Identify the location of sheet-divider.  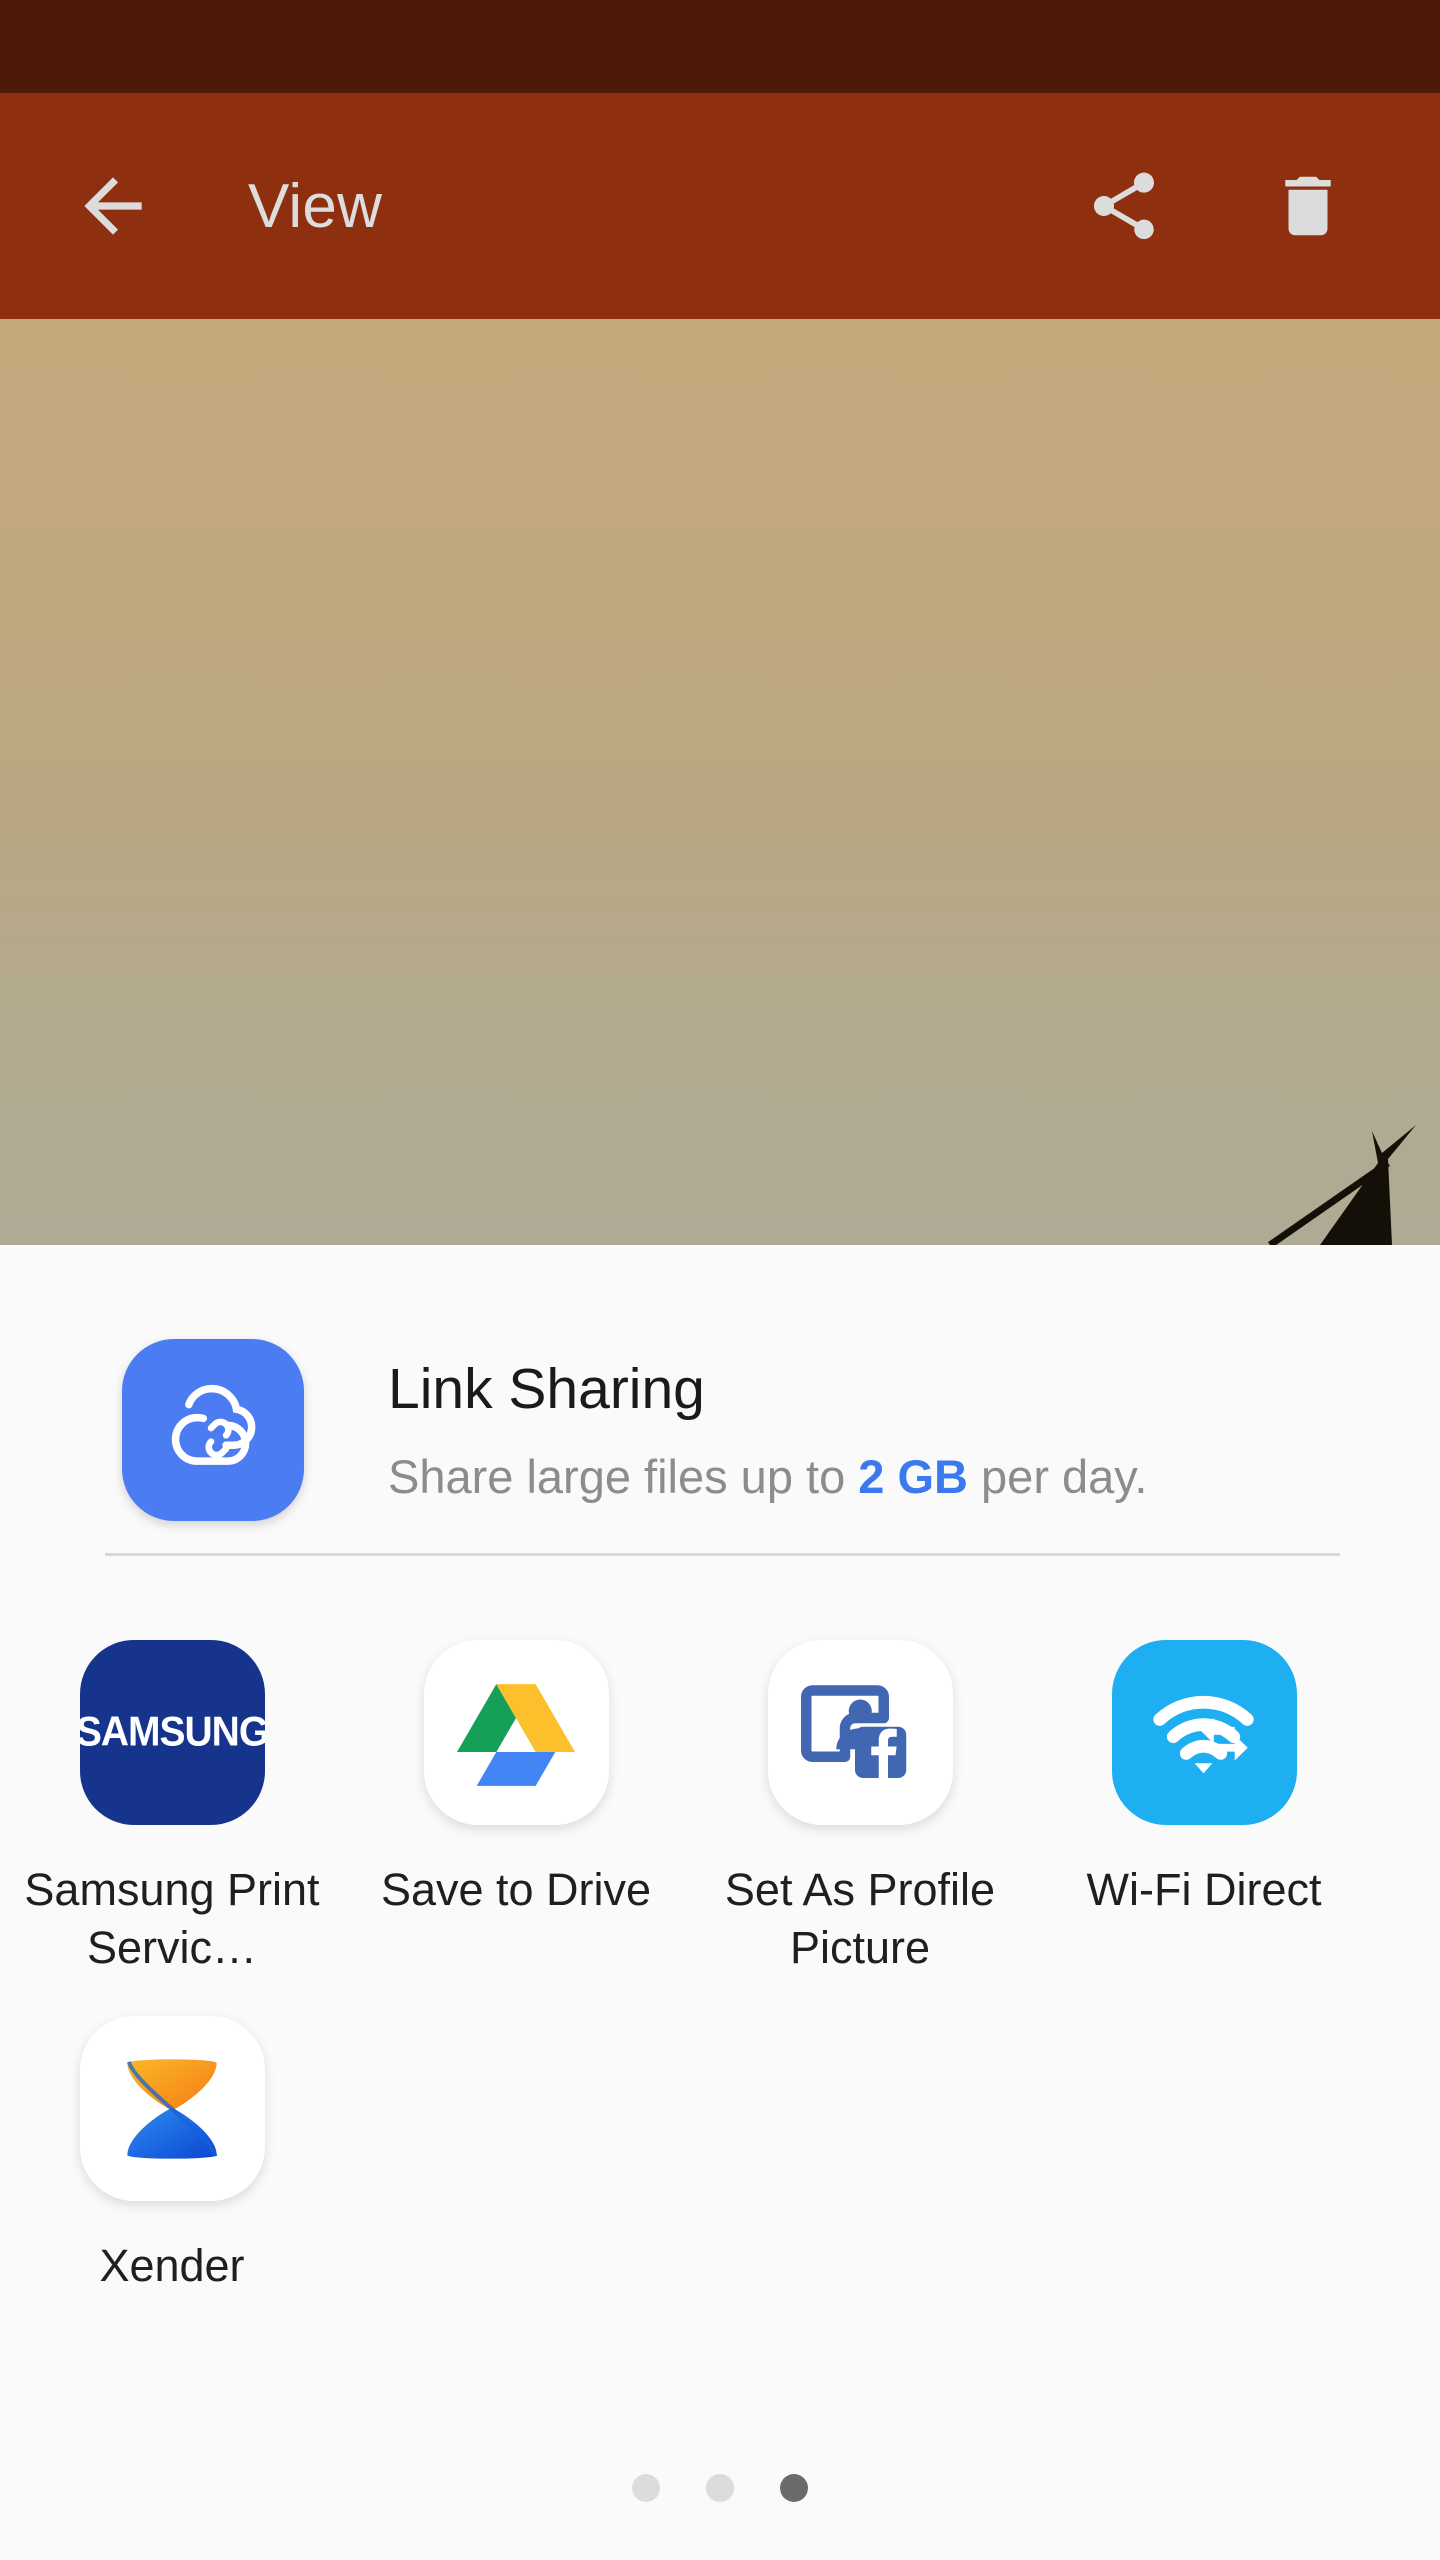
(722, 1554).